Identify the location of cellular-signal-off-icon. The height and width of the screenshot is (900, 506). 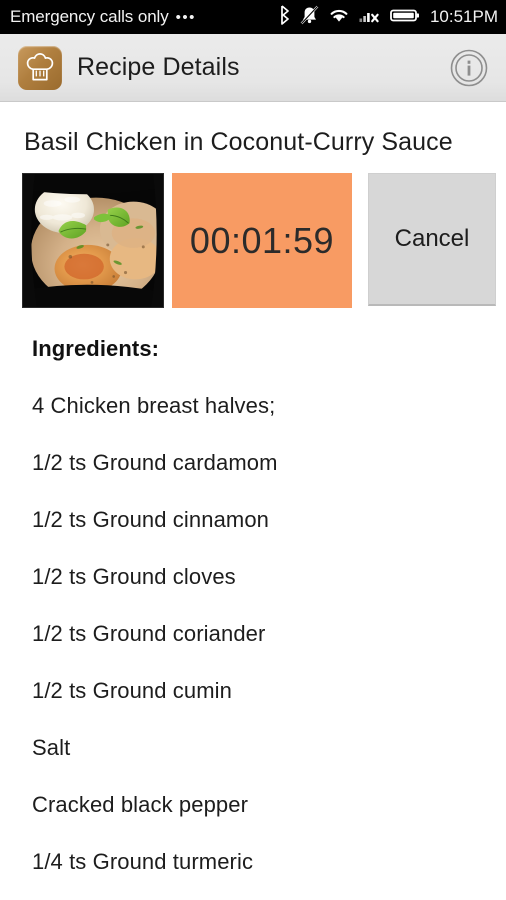
(370, 17).